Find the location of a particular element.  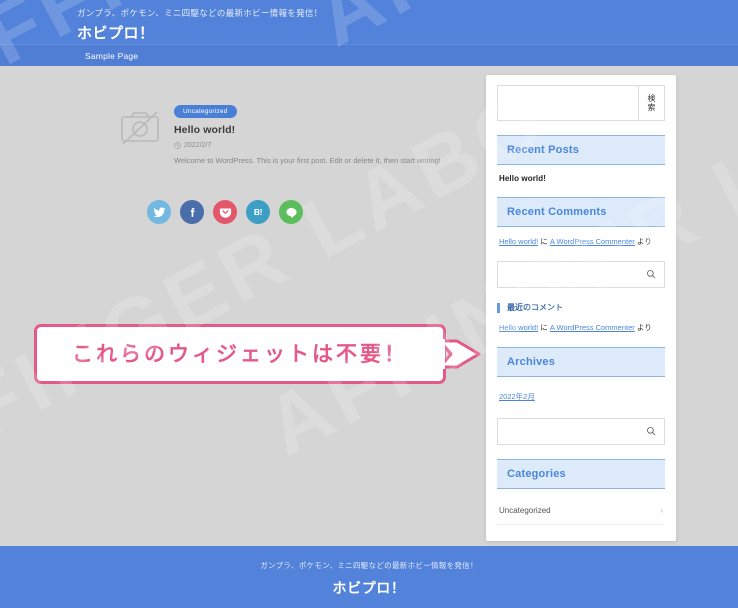

post-date: 2022/2/7 is located at coordinates (198, 145).